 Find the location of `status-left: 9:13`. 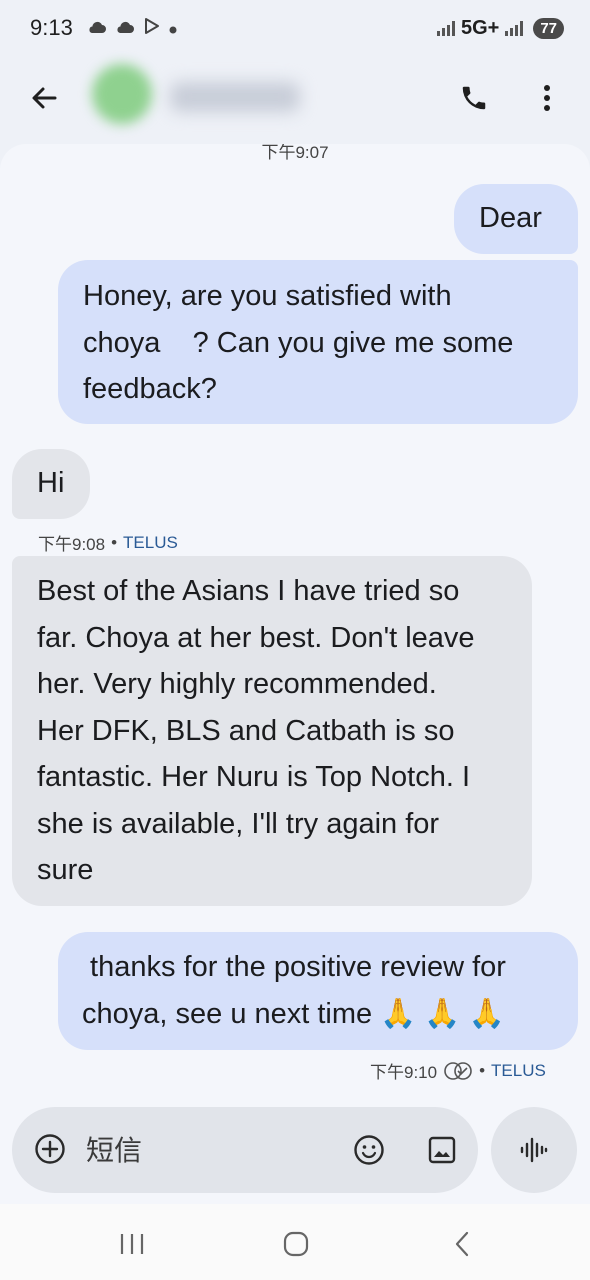

status-left: 9:13 is located at coordinates (103, 28).